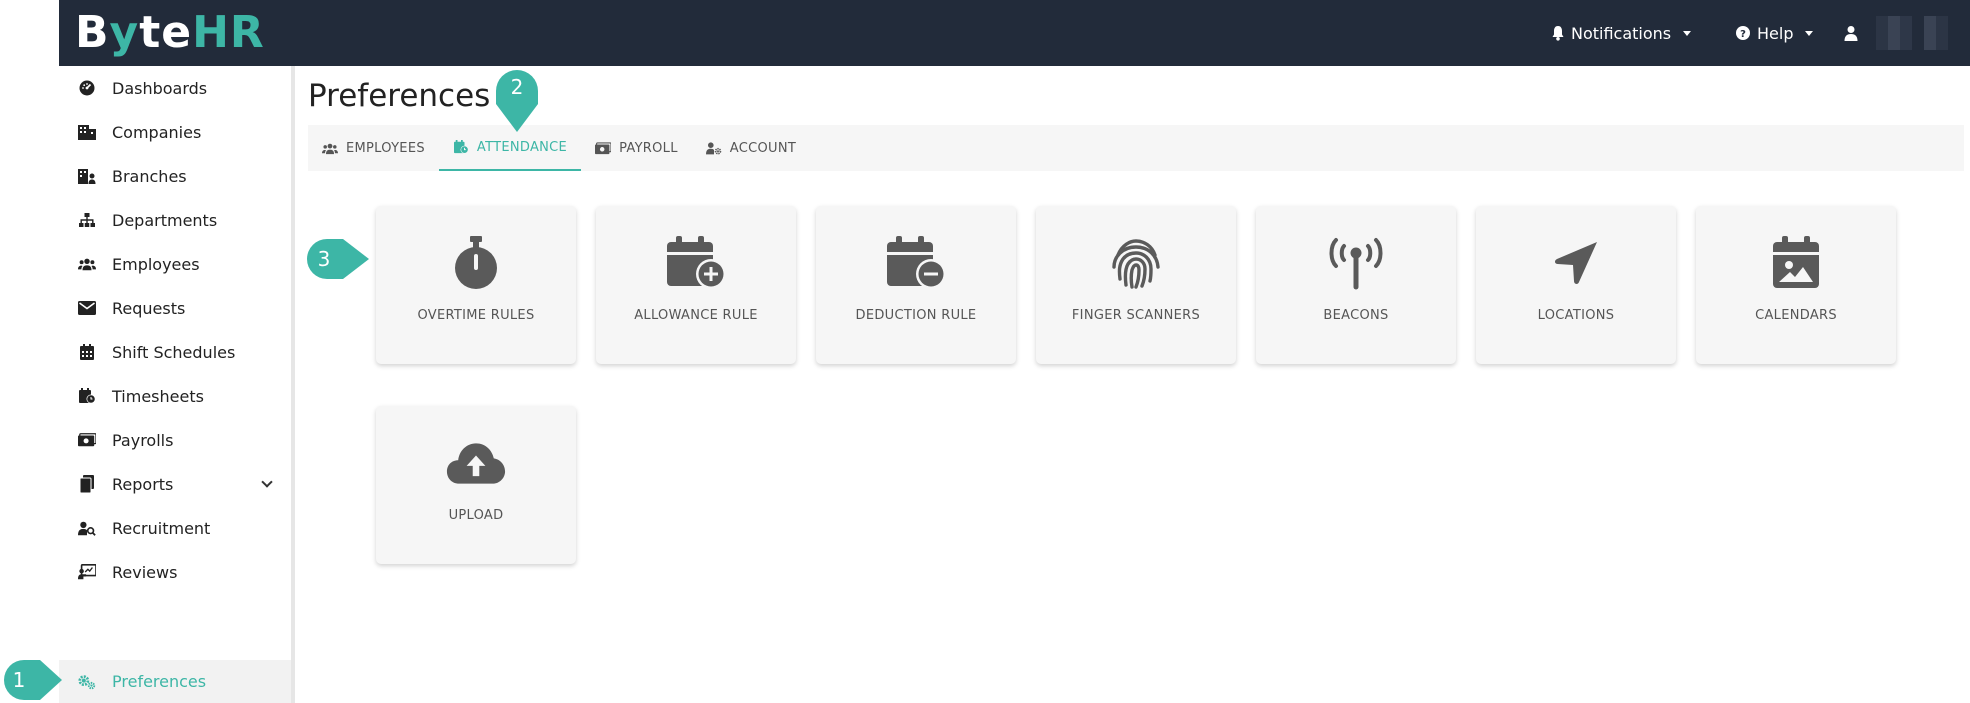 The image size is (1970, 703). Describe the element at coordinates (1136, 315) in the screenshot. I see `card-label: FINGER SCANNERS` at that location.